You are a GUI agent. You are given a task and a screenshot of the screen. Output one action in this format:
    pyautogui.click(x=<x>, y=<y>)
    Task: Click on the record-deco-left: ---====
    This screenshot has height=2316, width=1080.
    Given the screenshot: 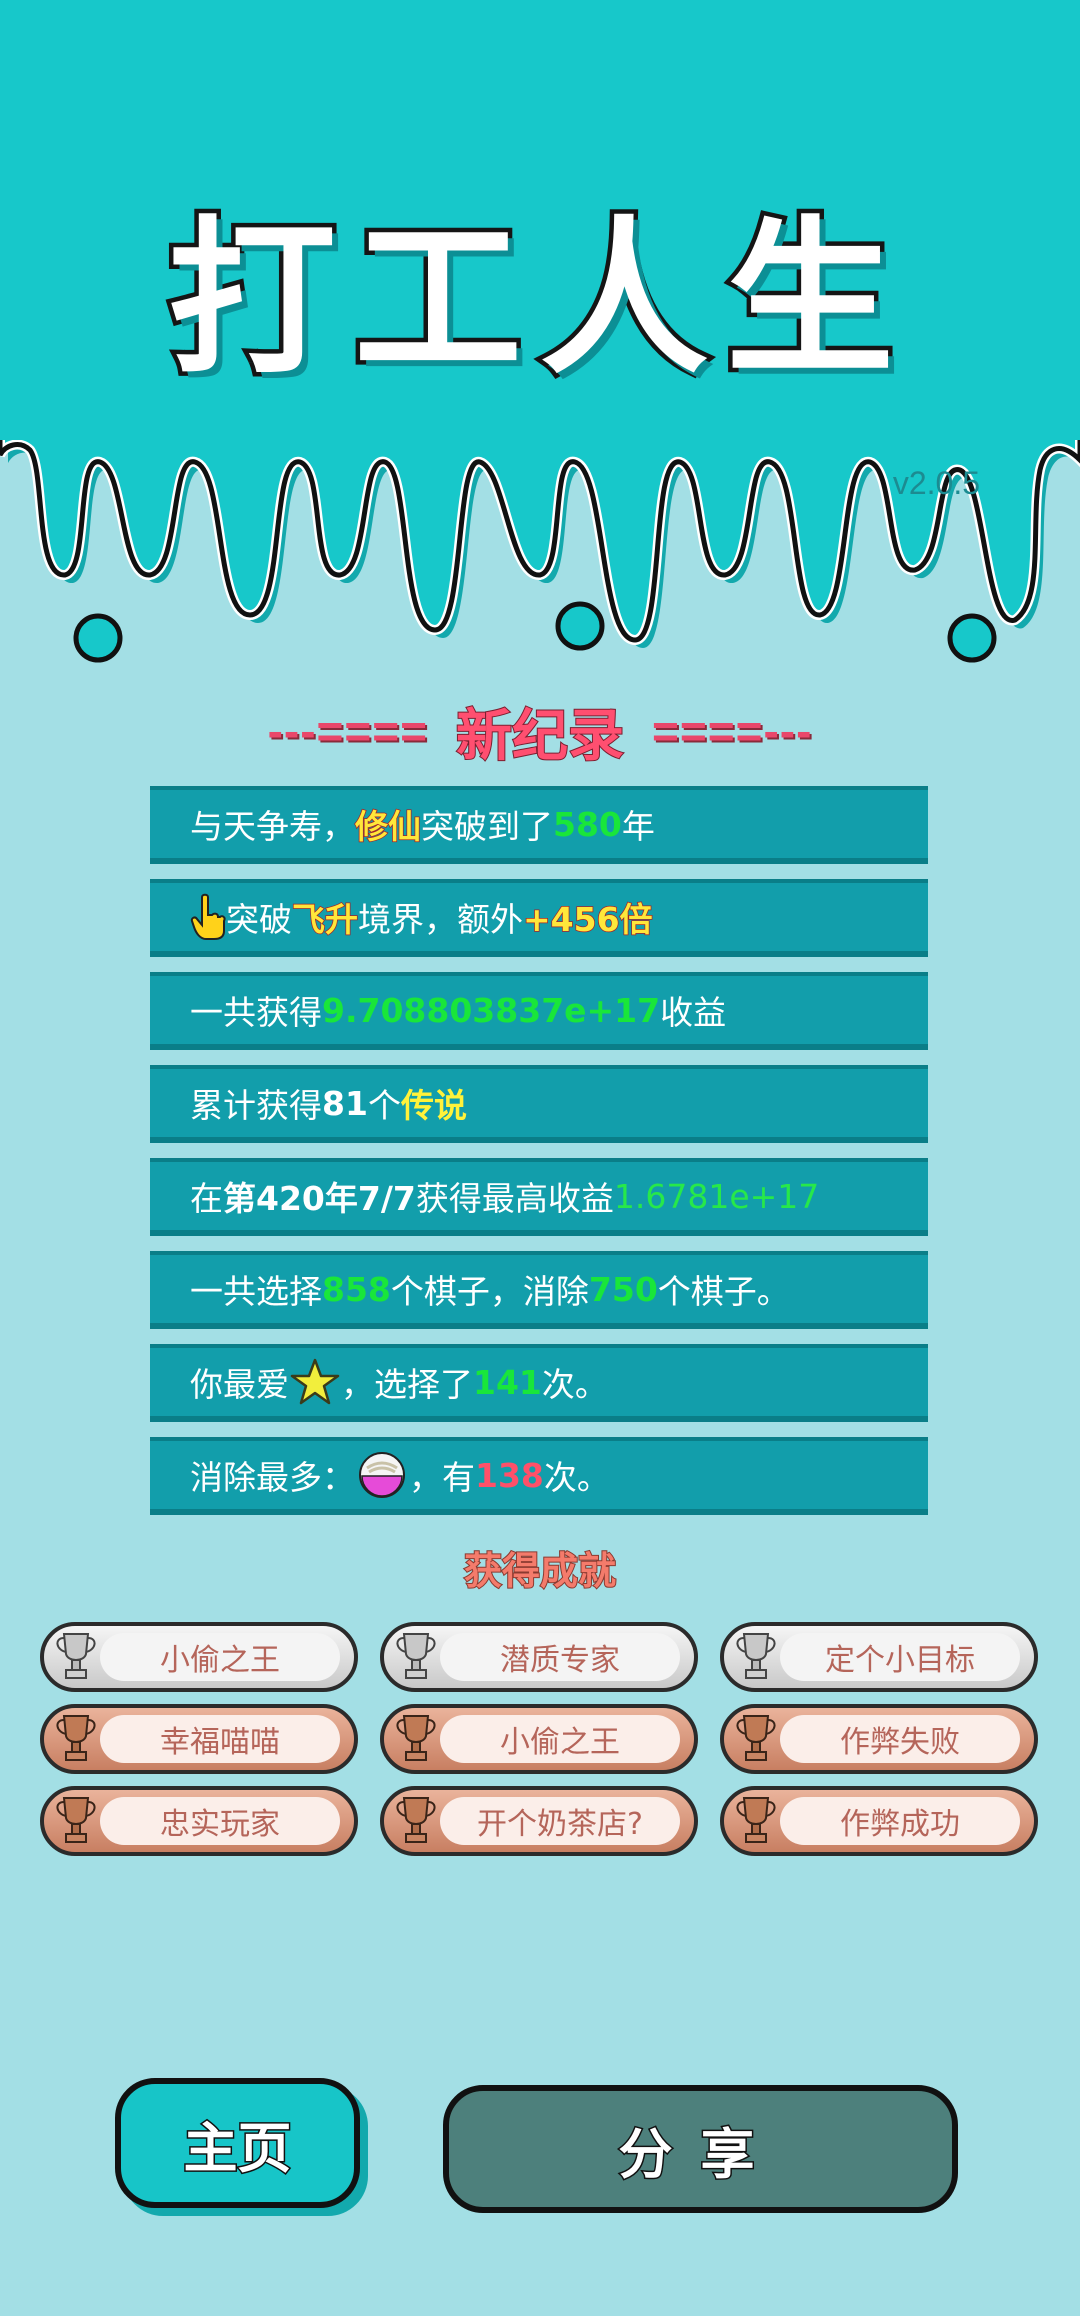 What is the action you would take?
    pyautogui.click(x=347, y=731)
    